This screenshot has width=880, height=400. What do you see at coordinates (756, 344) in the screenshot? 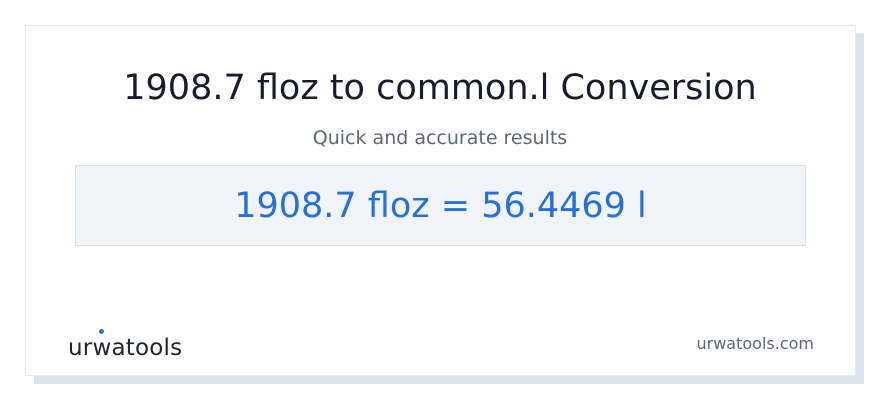
I see `site-link: urwatools.com` at bounding box center [756, 344].